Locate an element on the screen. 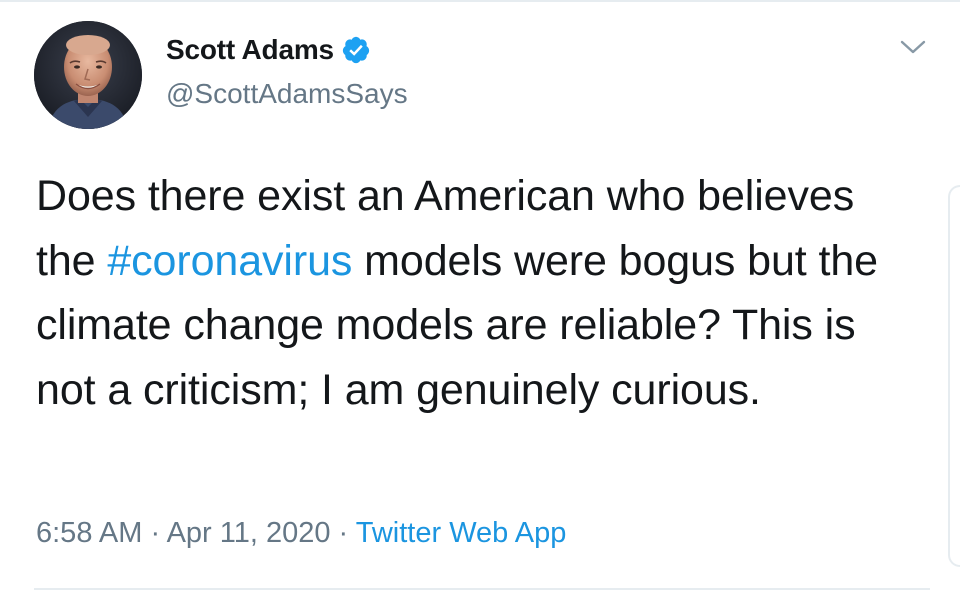 The width and height of the screenshot is (960, 600). tweet-source-link: Twitter Web App is located at coordinates (461, 533).